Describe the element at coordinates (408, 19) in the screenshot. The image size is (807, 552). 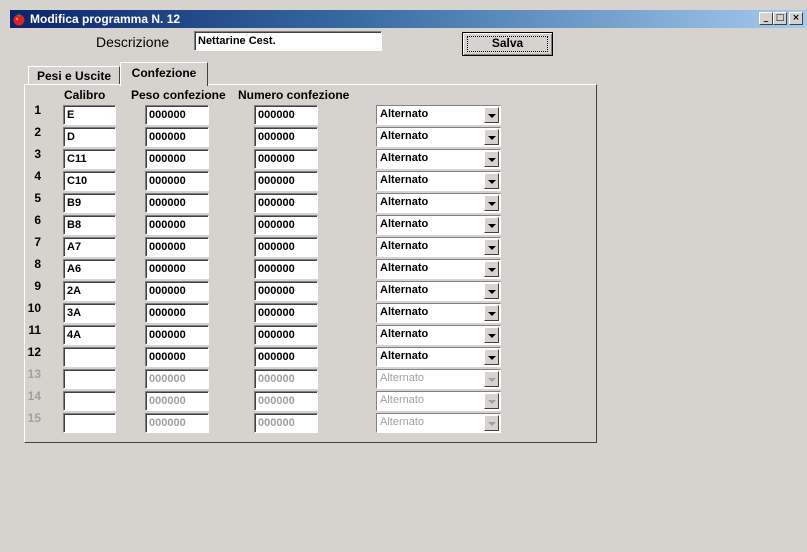
I see `title-bar: Modifica programma N. 12 _ □ ×` at that location.